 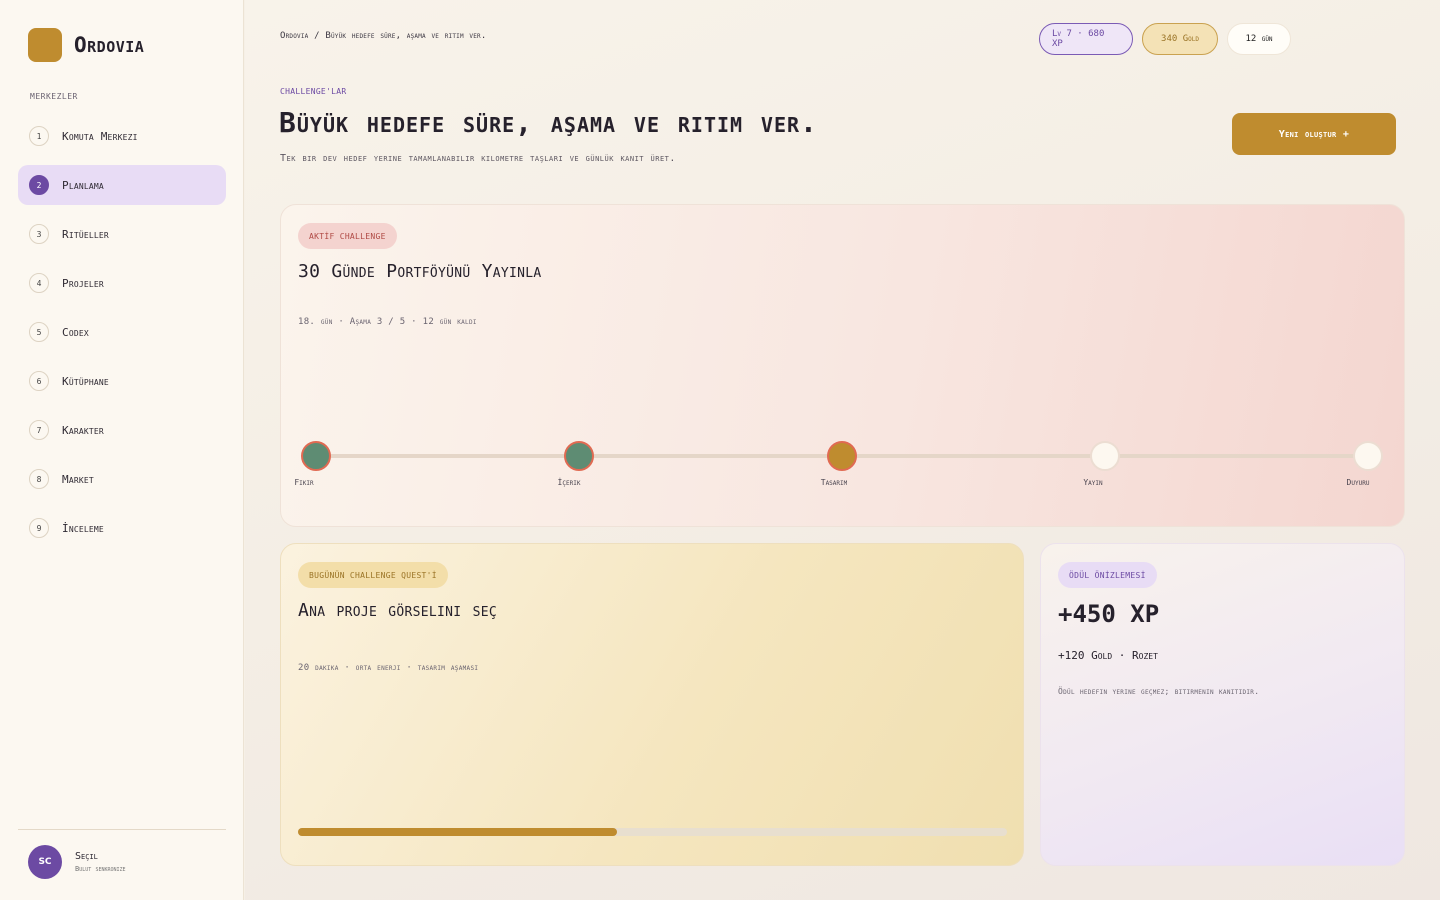 What do you see at coordinates (100, 869) in the screenshot?
I see `sync-status: Bulut senkronize` at bounding box center [100, 869].